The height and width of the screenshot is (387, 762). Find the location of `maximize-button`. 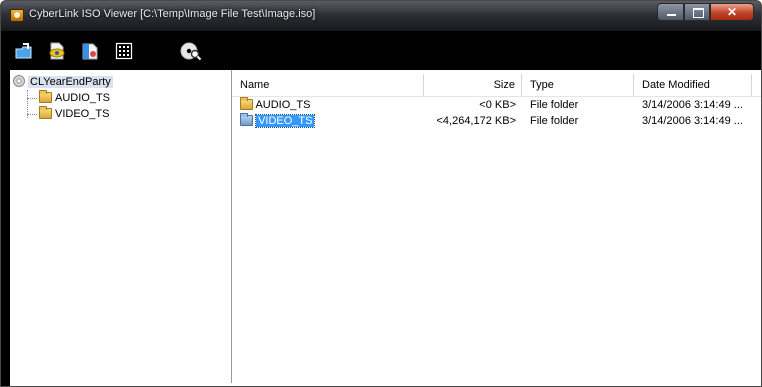

maximize-button is located at coordinates (697, 12).